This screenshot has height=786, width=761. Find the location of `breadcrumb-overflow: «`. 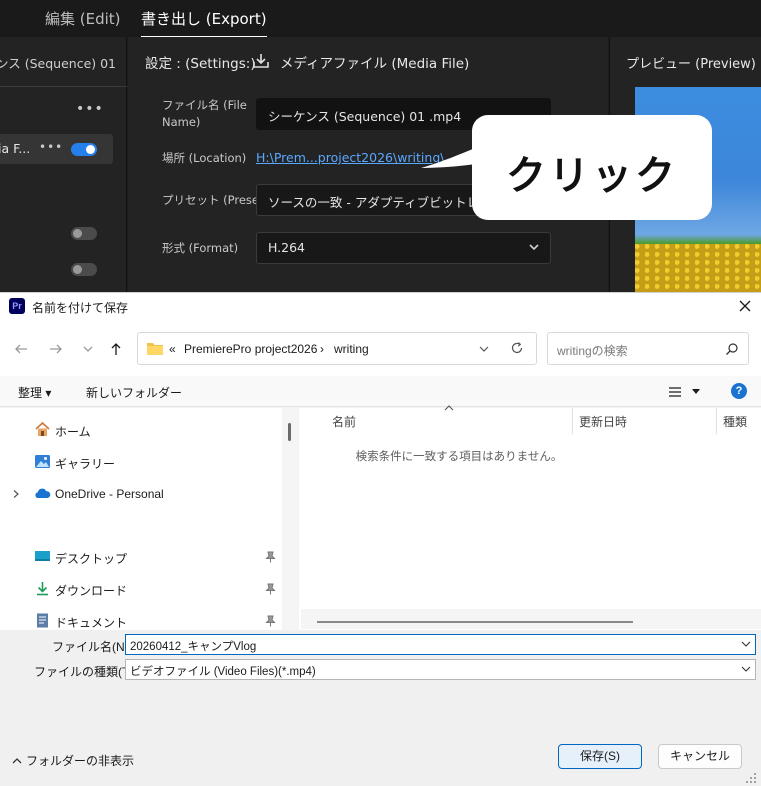

breadcrumb-overflow: « is located at coordinates (172, 349).